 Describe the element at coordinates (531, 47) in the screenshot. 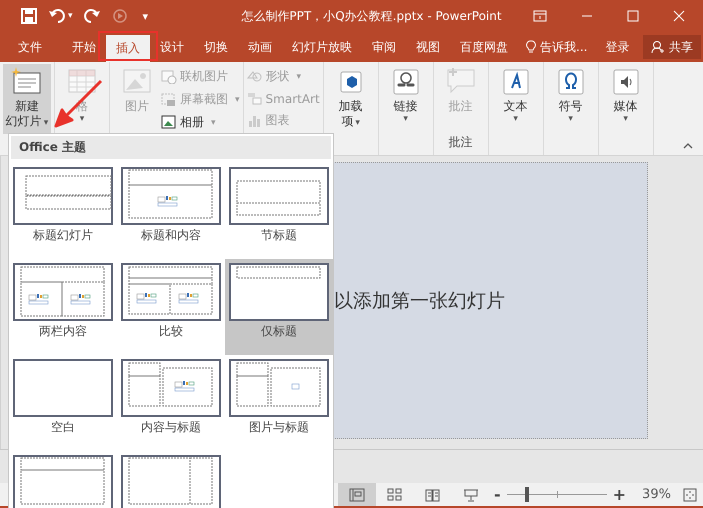

I see `lightbulb-icon` at that location.